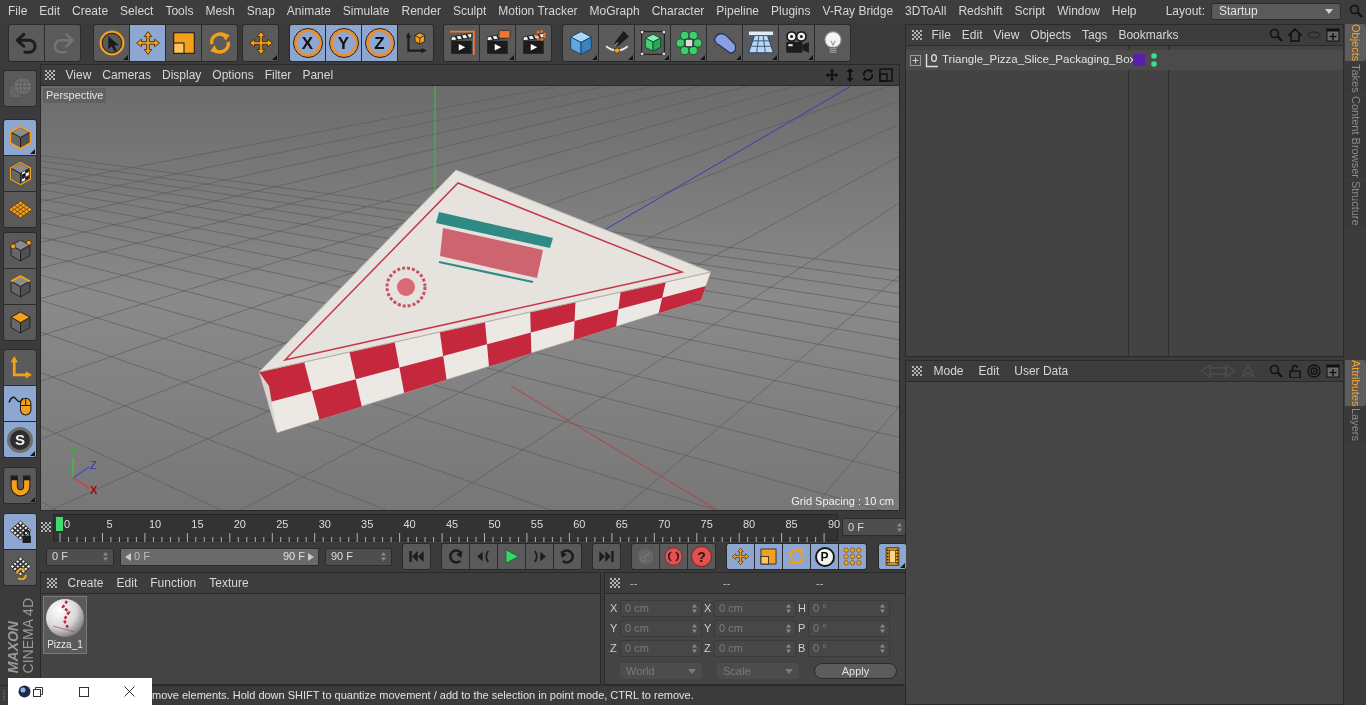 The width and height of the screenshot is (1366, 705). Describe the element at coordinates (1078, 11) in the screenshot. I see `menu-item: Window` at that location.